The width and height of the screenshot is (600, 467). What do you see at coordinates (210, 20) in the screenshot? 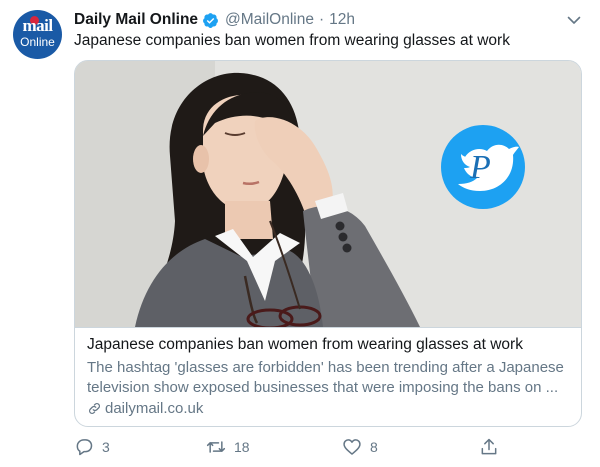
I see `verified-badge-icon` at bounding box center [210, 20].